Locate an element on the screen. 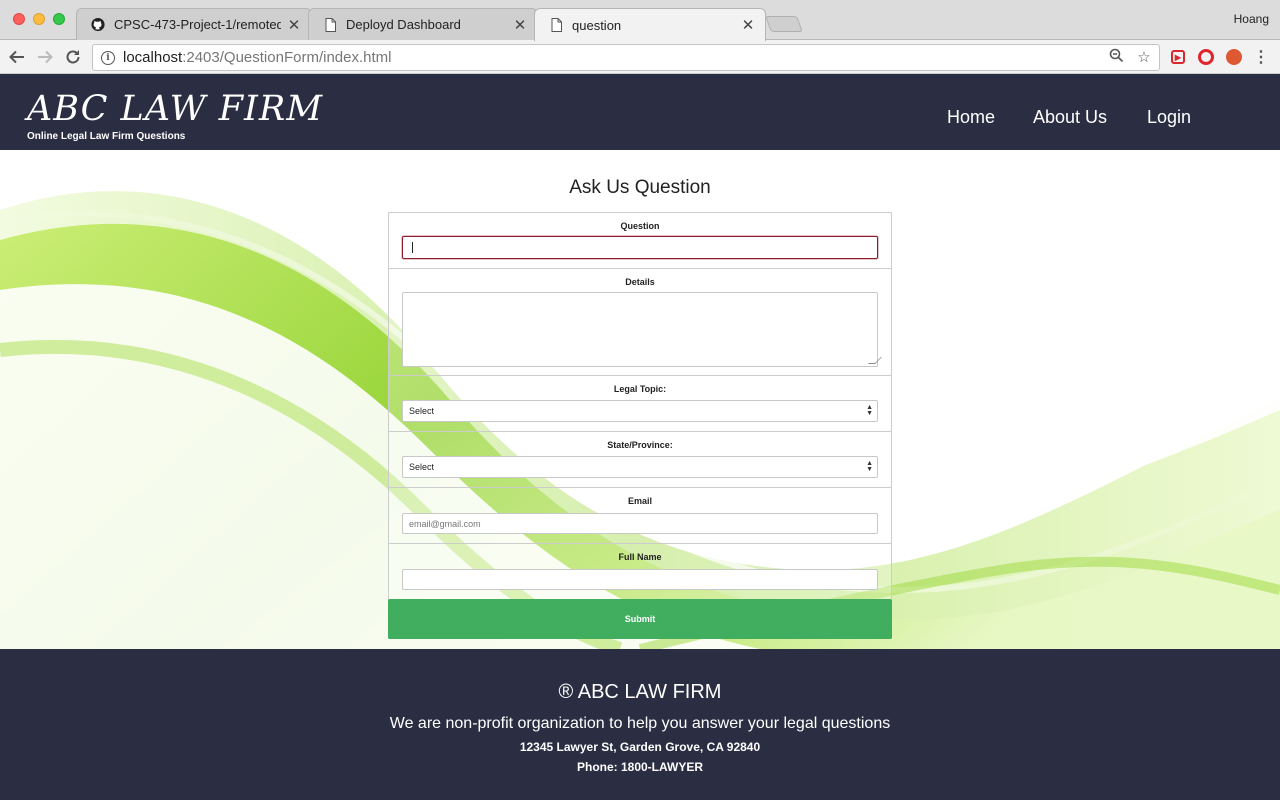  brand-logo: ABC LAW FIRM is located at coordinates (175, 109).